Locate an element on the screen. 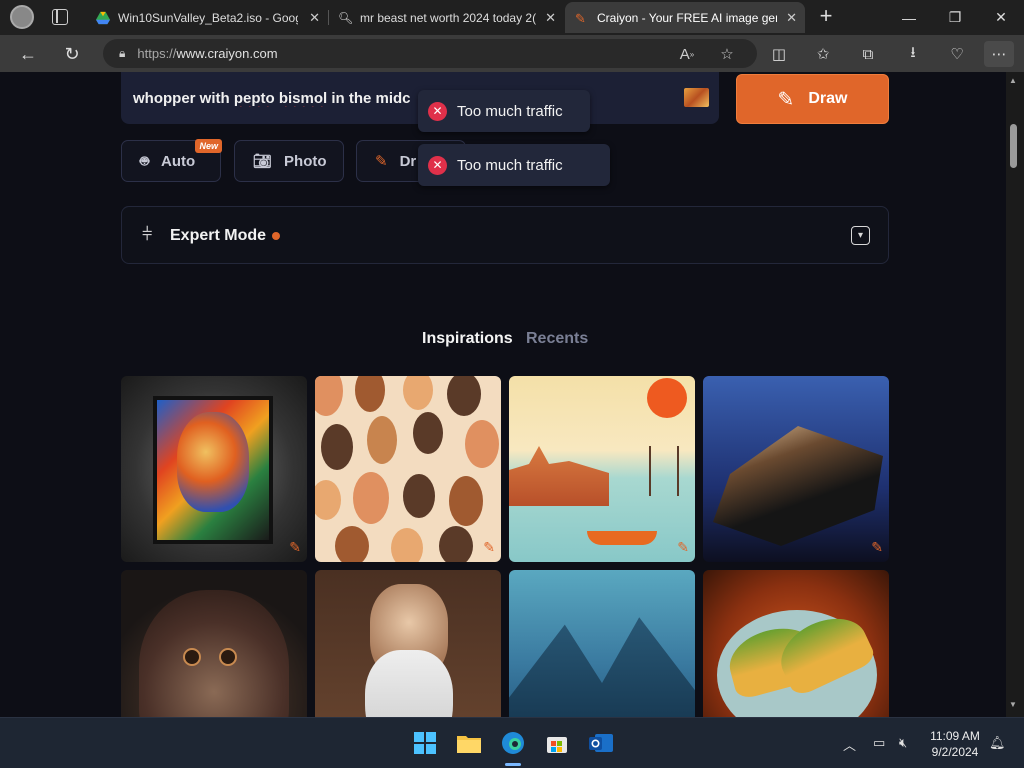 The image size is (1024, 768). robot-icon: 🤖︎ is located at coordinates (145, 161).